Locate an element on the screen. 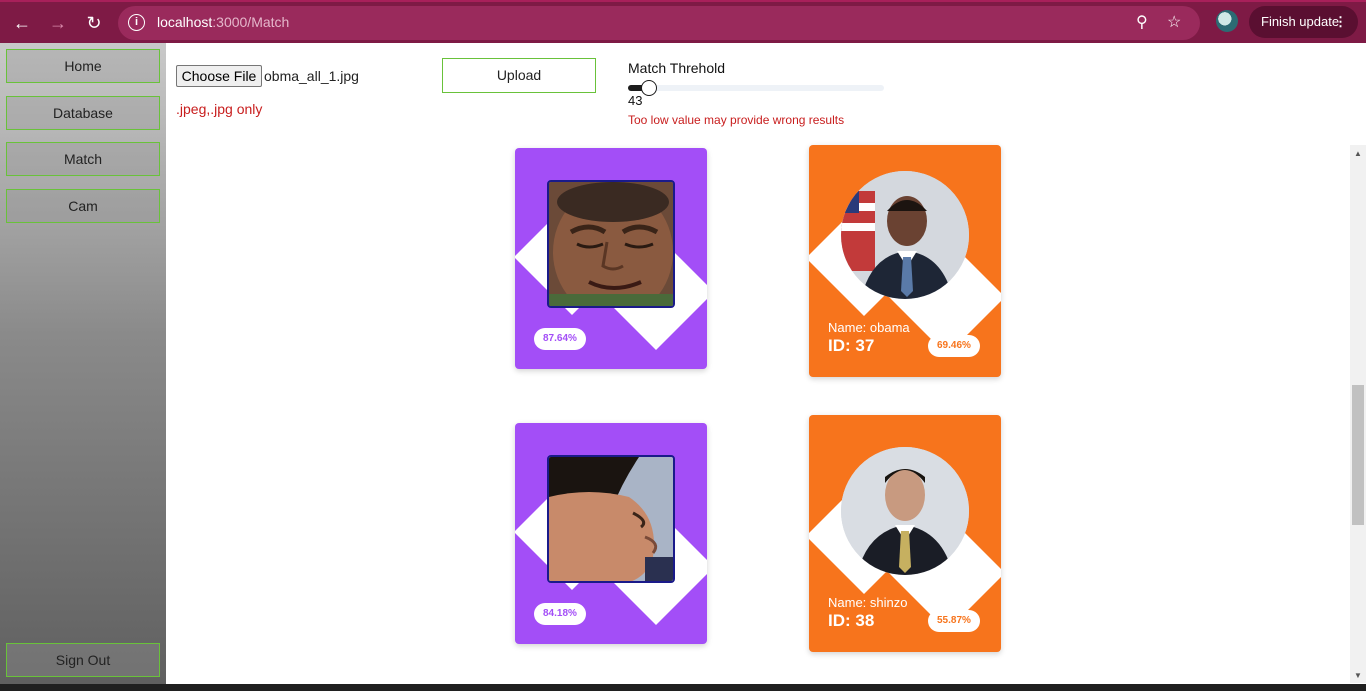 This screenshot has width=1366, height=691. site-info-icon: i is located at coordinates (136, 22).